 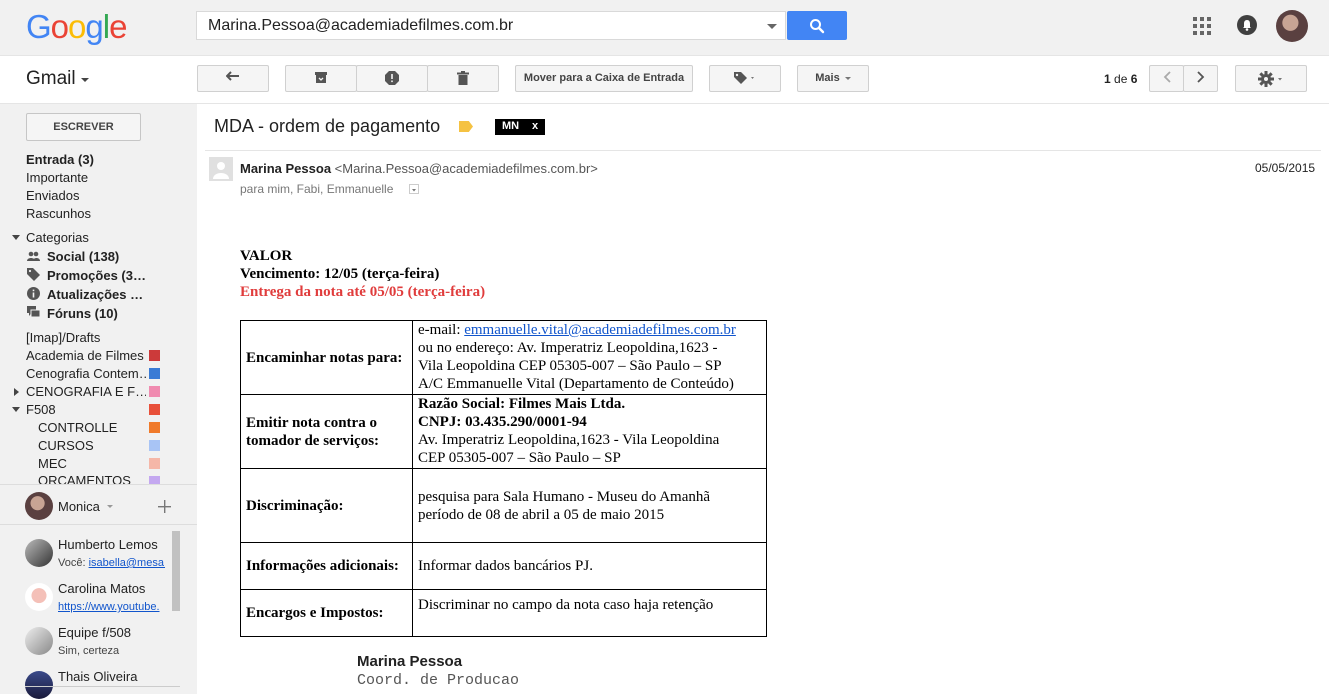 What do you see at coordinates (1292, 26) in the screenshot?
I see `account-avatar` at bounding box center [1292, 26].